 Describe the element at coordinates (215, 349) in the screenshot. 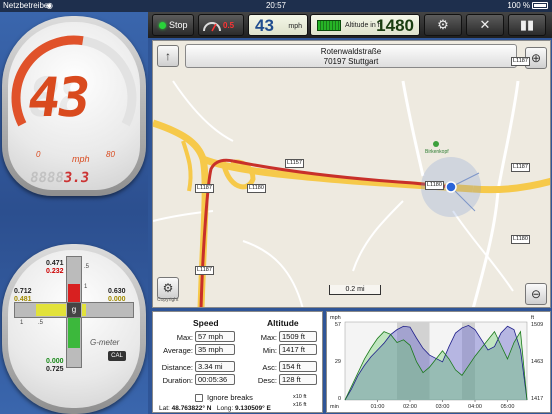

I see `avg-speed-value: 35 mph` at that location.